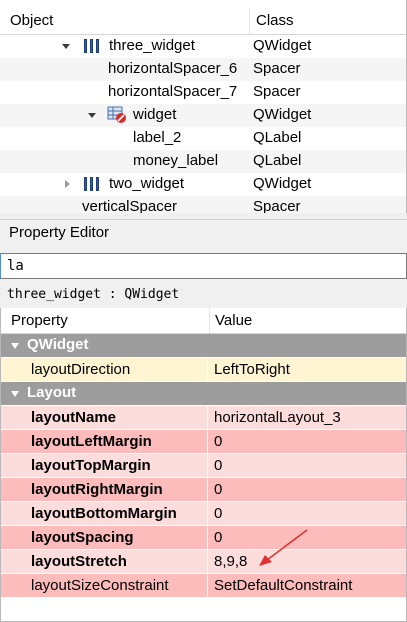  Describe the element at coordinates (203, 184) in the screenshot. I see `tree-row-two-widget: two_widget QWidget` at that location.